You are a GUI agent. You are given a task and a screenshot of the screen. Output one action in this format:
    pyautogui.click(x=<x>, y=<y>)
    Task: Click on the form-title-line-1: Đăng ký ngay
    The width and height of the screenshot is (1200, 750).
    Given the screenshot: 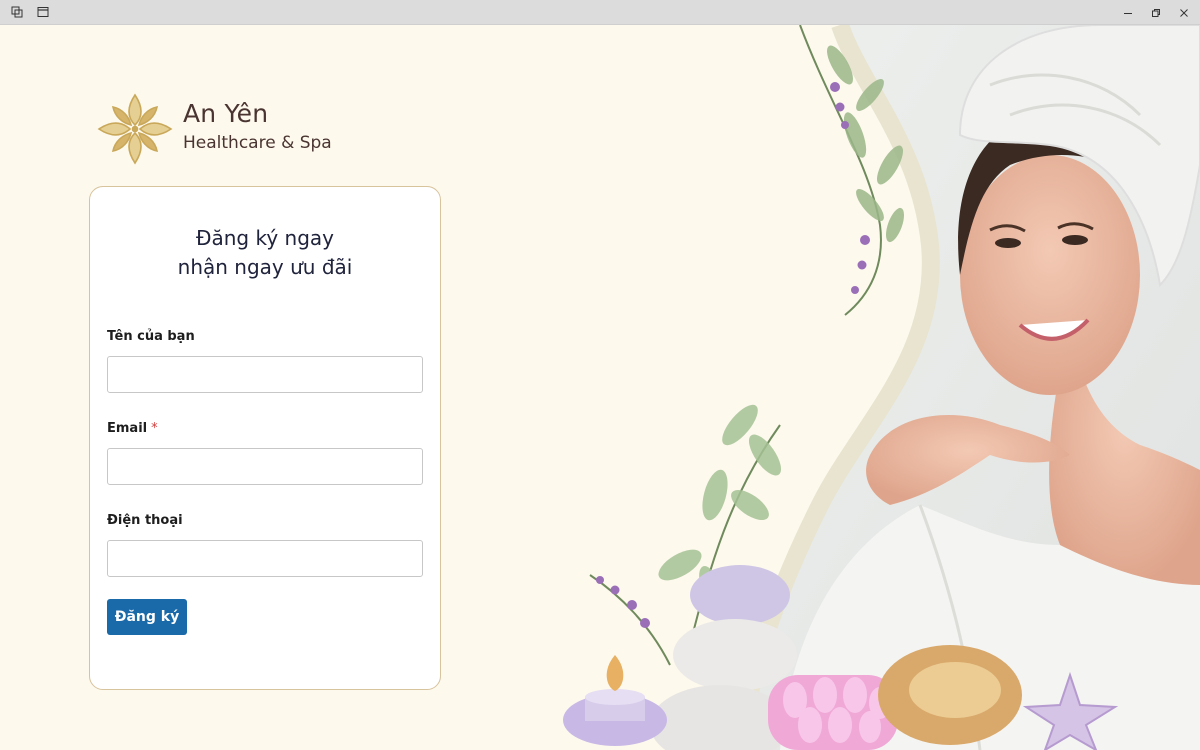 What is the action you would take?
    pyautogui.click(x=264, y=238)
    